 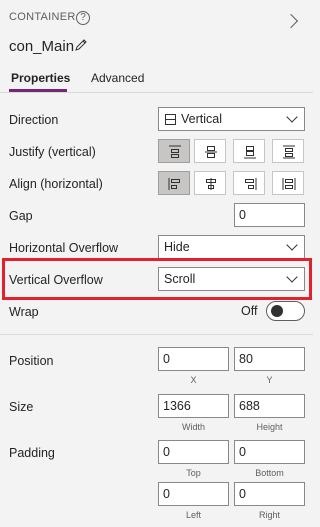 I want to click on padding-left-caption: Left, so click(x=193, y=515).